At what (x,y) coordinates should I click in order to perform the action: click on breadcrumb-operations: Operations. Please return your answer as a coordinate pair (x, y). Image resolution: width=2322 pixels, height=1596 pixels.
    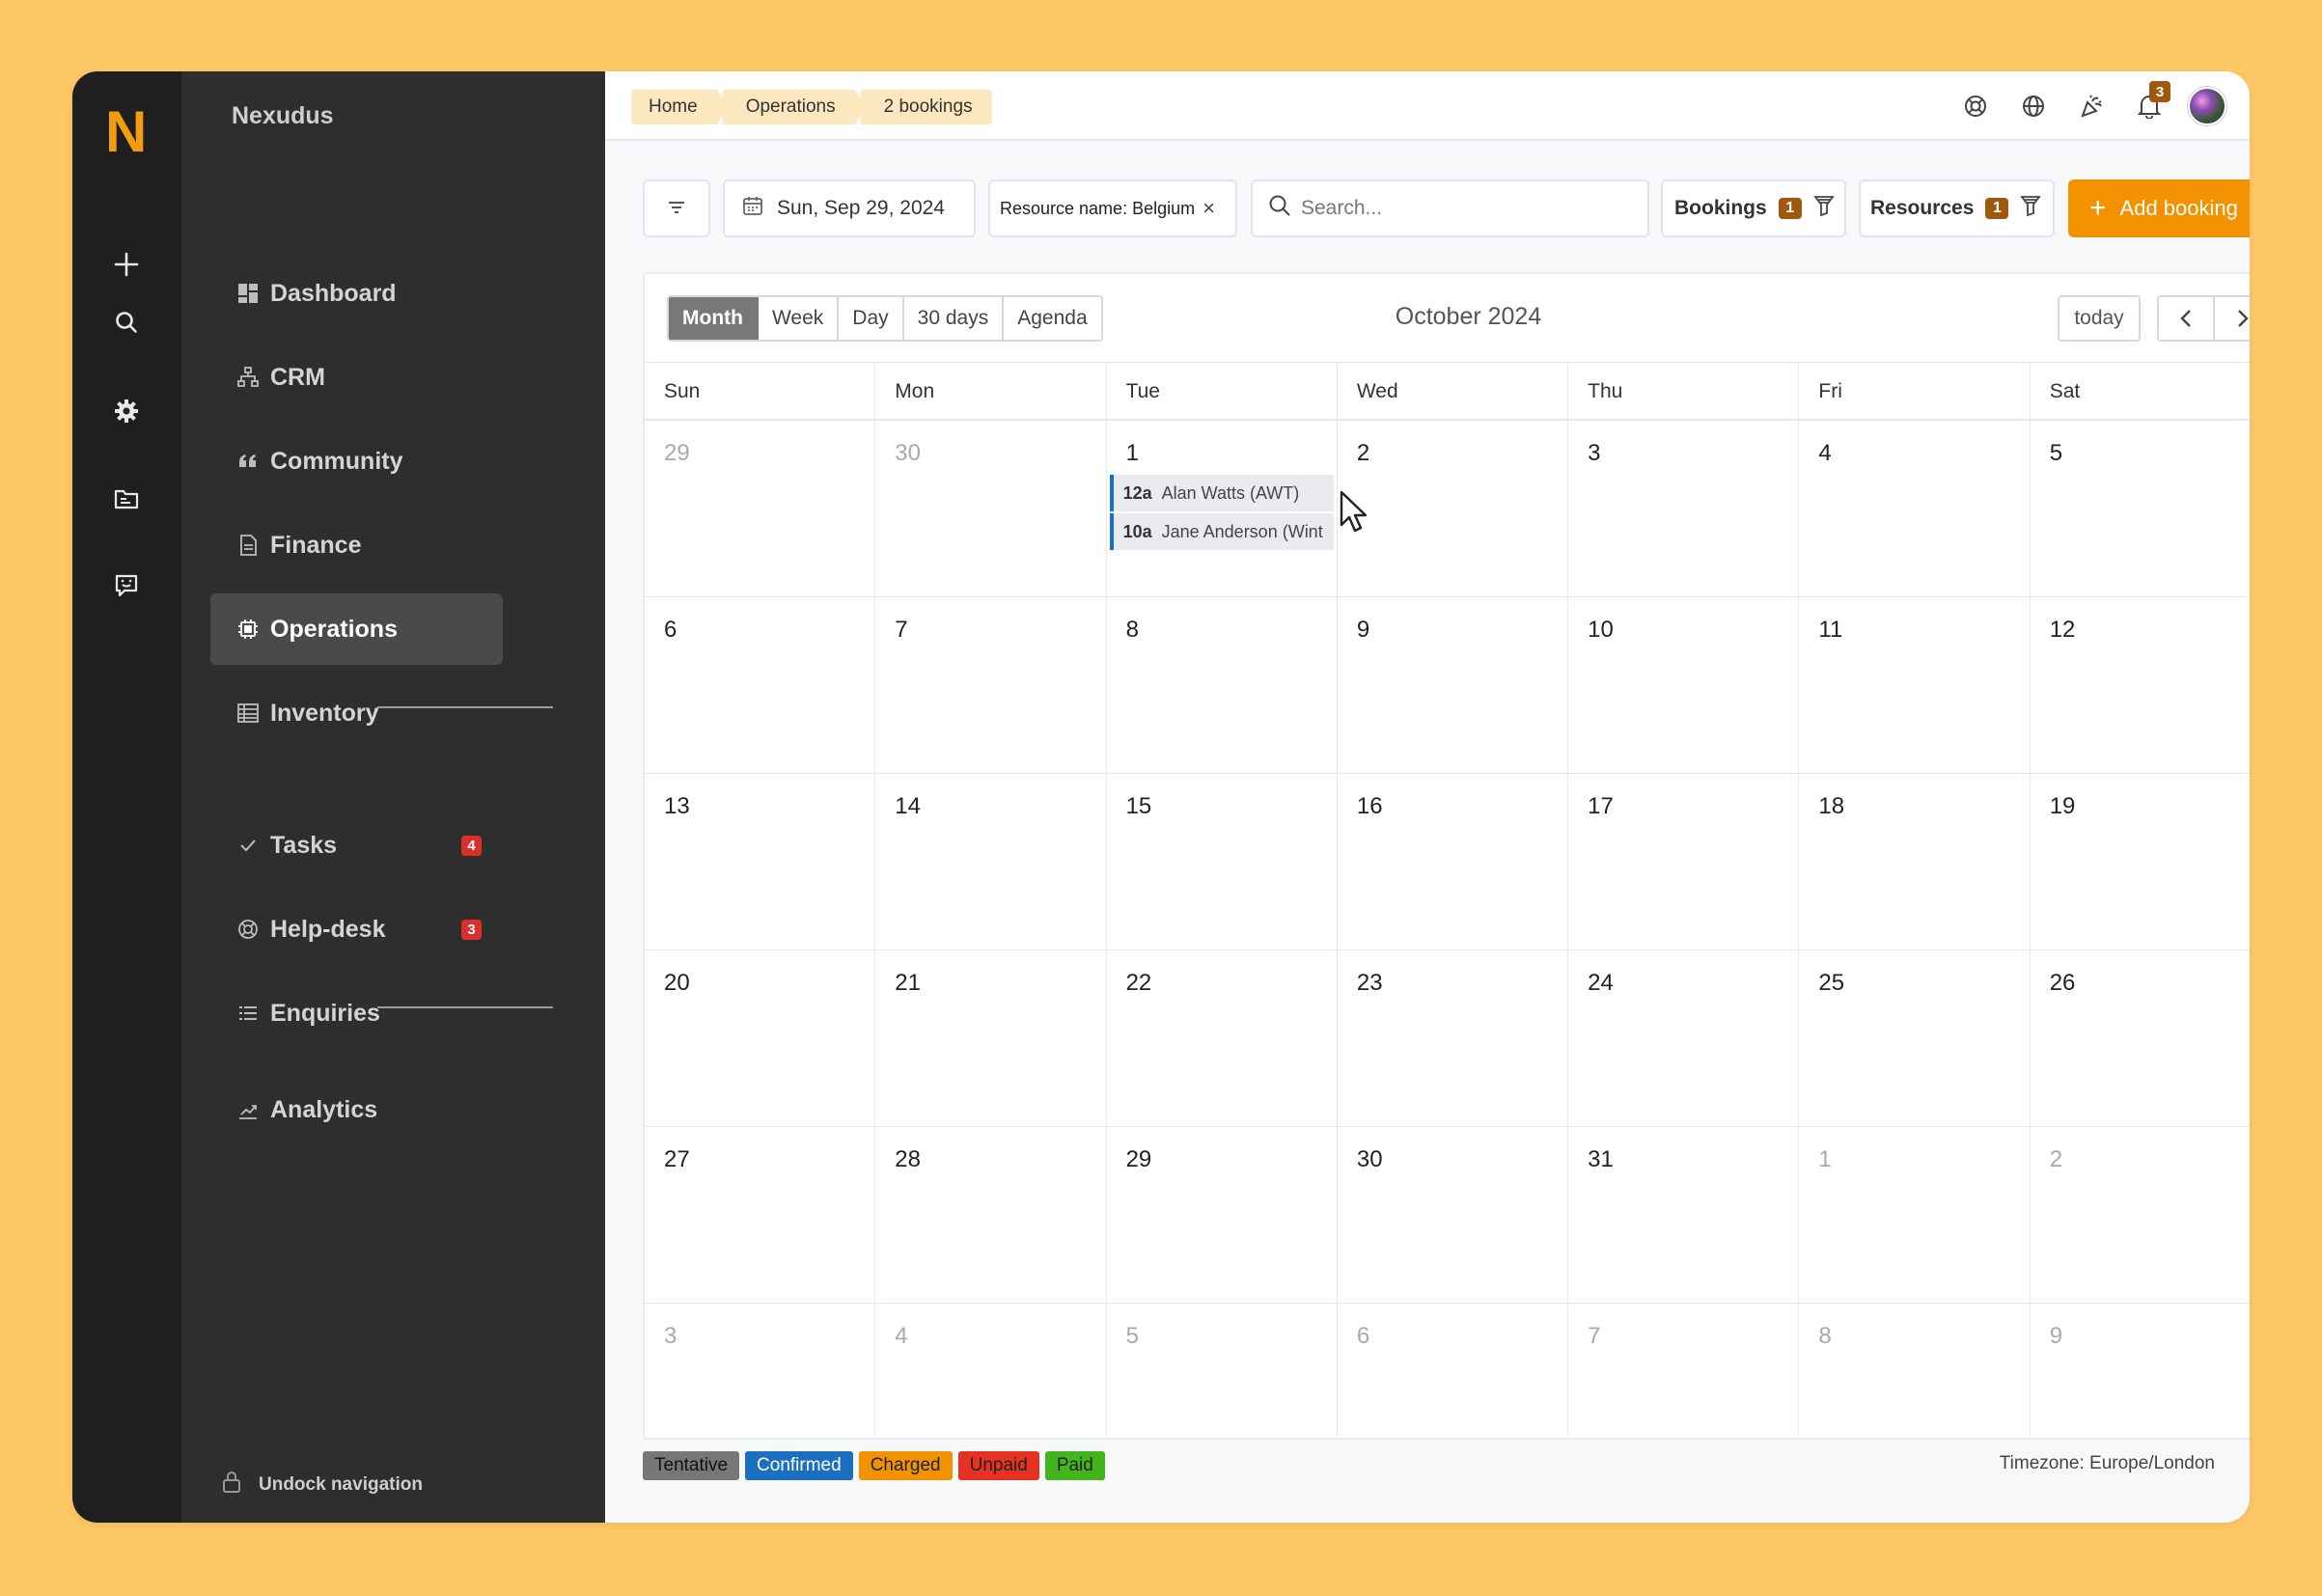
    Looking at the image, I should click on (794, 107).